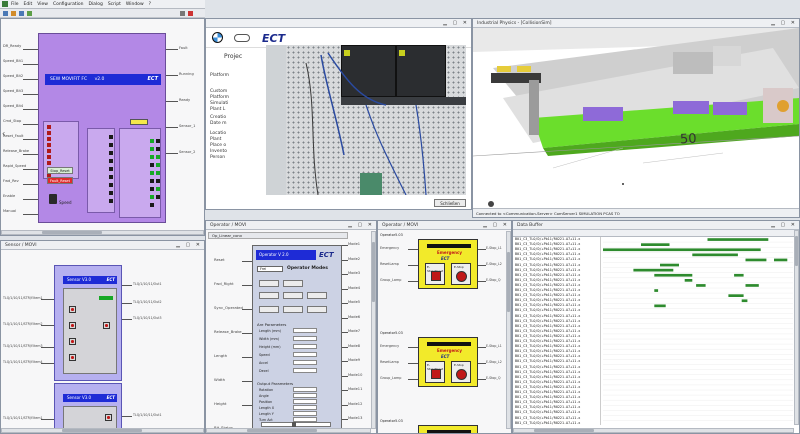 The width and height of the screenshot is (800, 434). What do you see at coordinates (95, 4) in the screenshot?
I see `menu-item: Dialog` at bounding box center [95, 4].